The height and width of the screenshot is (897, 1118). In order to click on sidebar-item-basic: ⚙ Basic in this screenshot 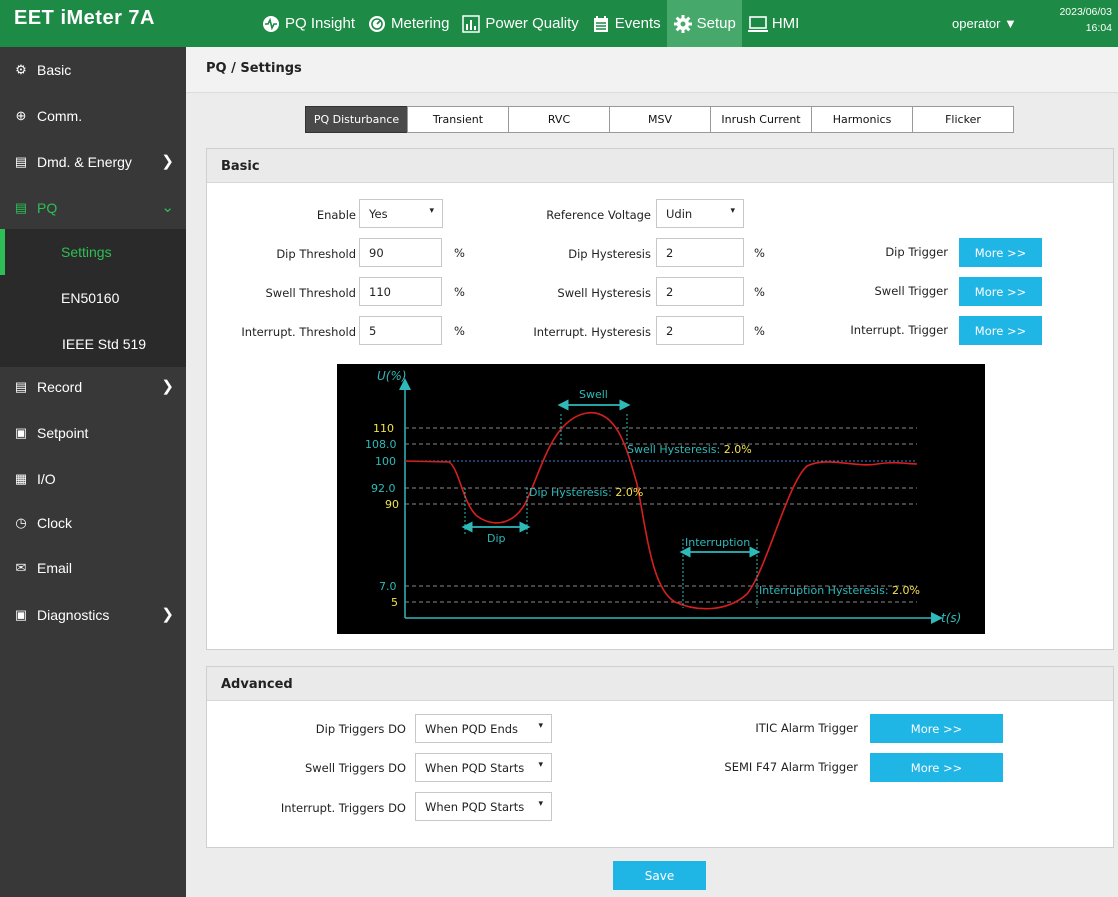, I will do `click(93, 70)`.